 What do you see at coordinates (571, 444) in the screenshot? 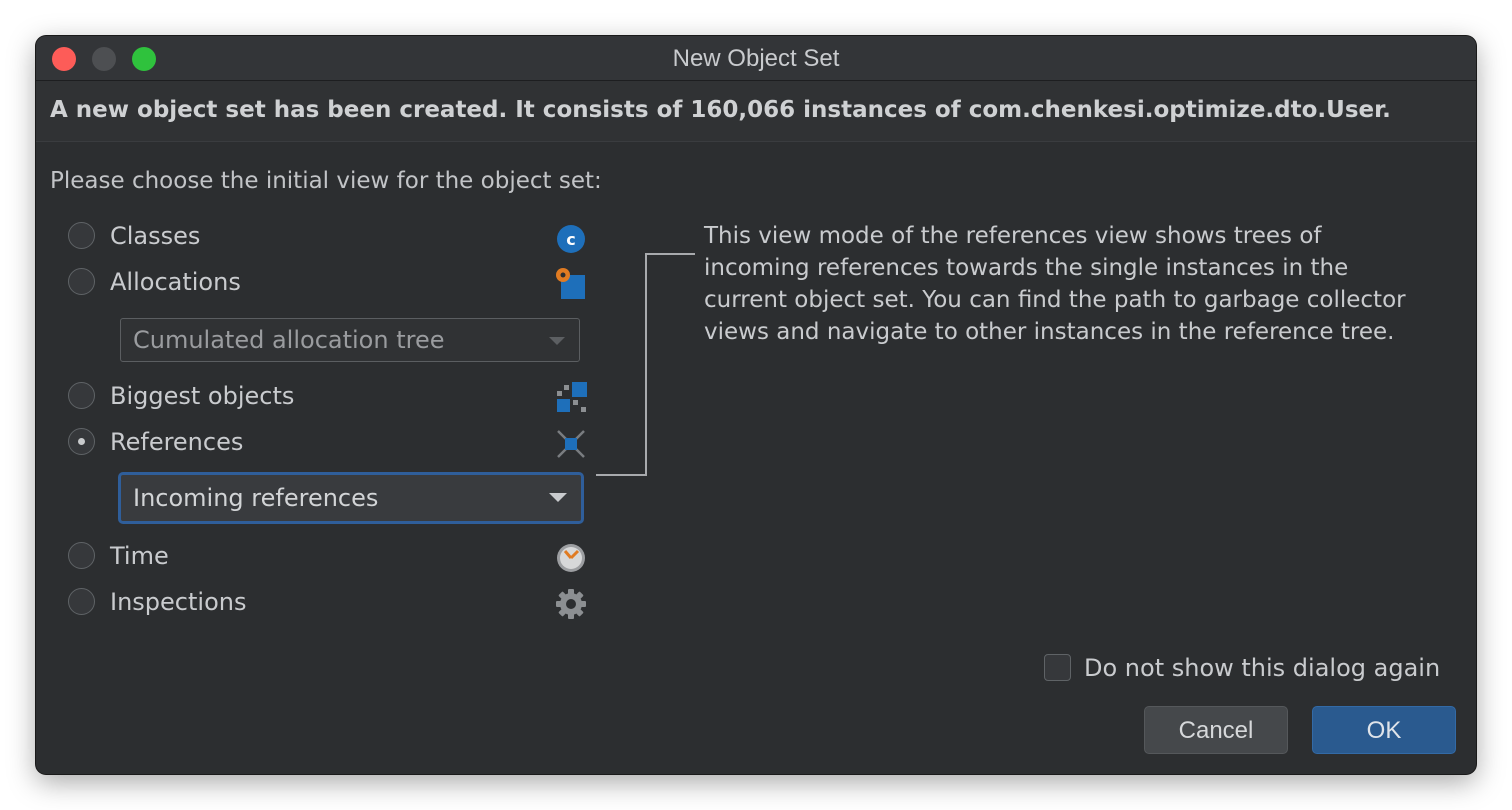
I see `references-icon` at bounding box center [571, 444].